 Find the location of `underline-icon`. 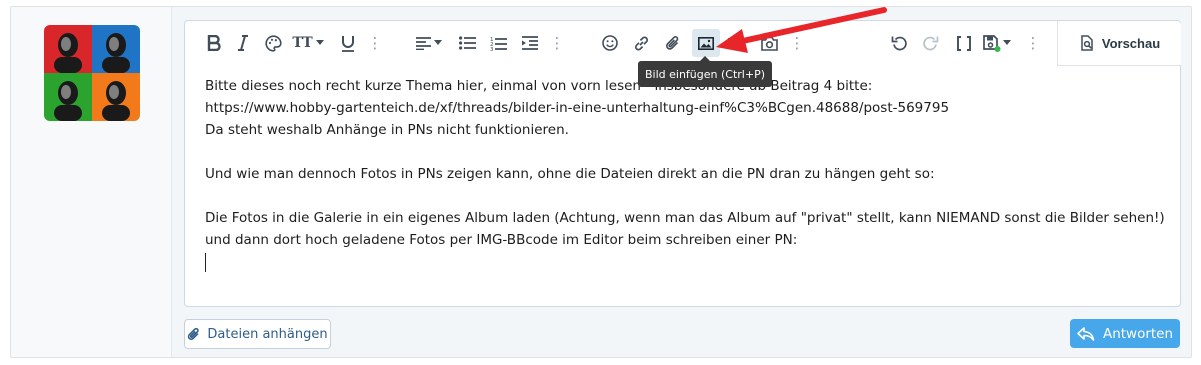

underline-icon is located at coordinates (348, 43).